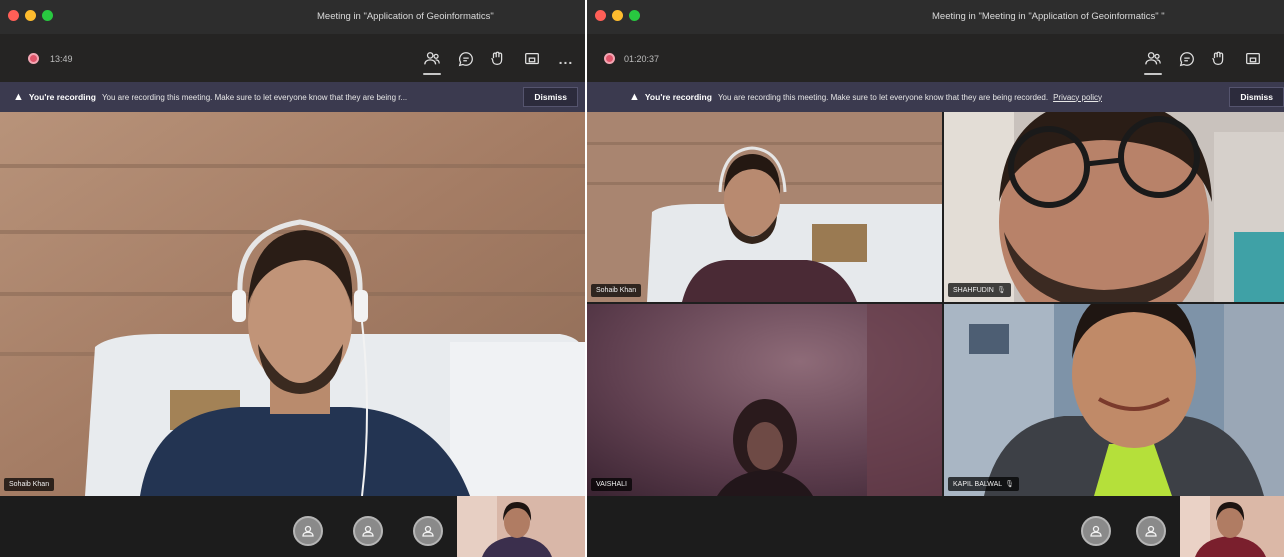  I want to click on participant-video-tile: VAISHALI, so click(764, 400).